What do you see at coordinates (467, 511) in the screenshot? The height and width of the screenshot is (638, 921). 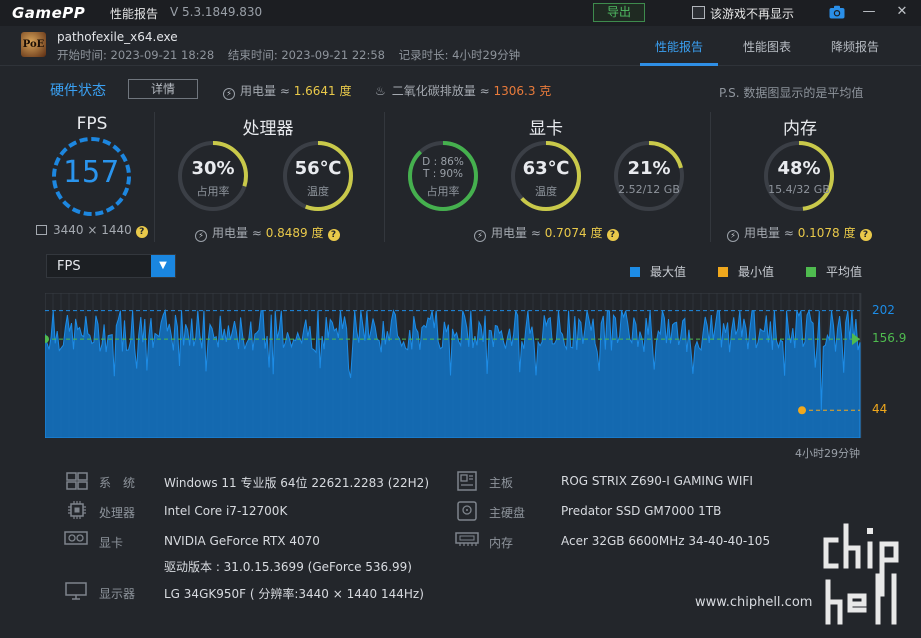 I see `disk-icon` at bounding box center [467, 511].